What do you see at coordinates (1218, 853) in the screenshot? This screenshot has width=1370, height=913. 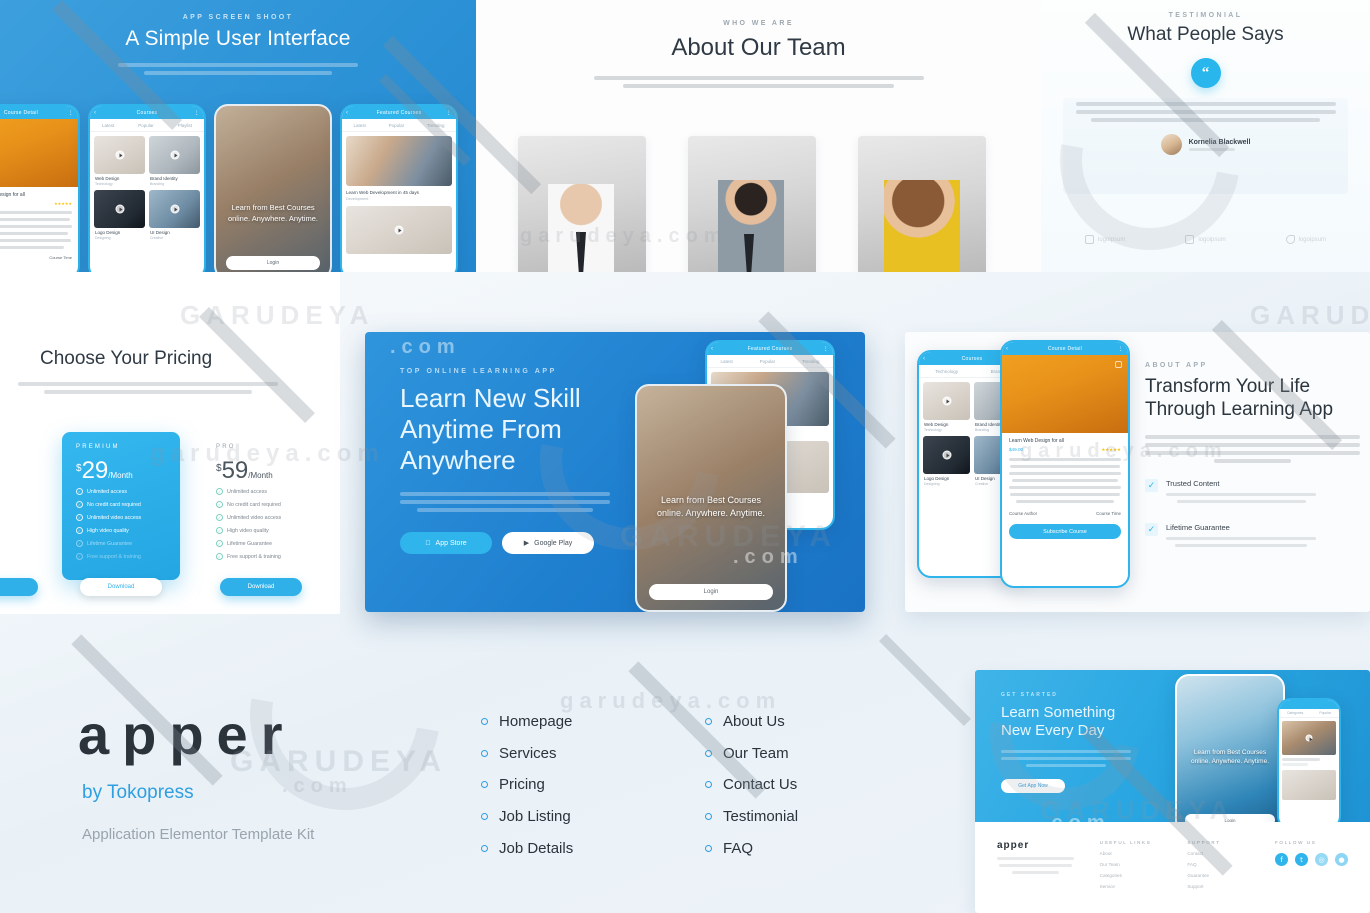 I see `footer-link: Contact` at bounding box center [1218, 853].